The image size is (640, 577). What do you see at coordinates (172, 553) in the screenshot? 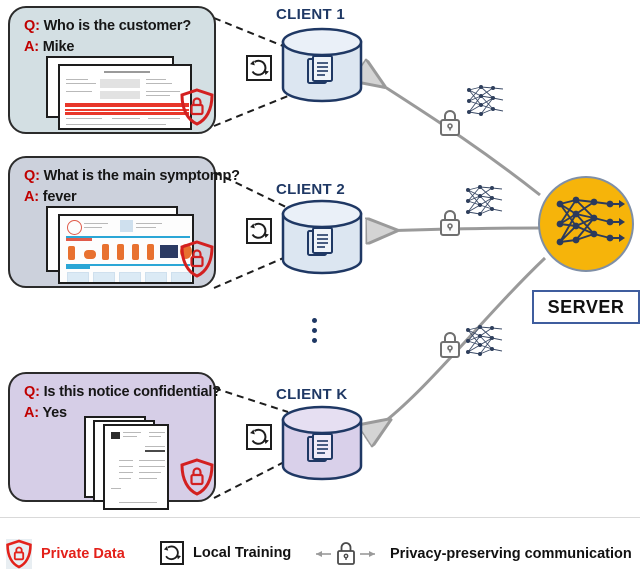
I see `refresh-icon` at bounding box center [172, 553].